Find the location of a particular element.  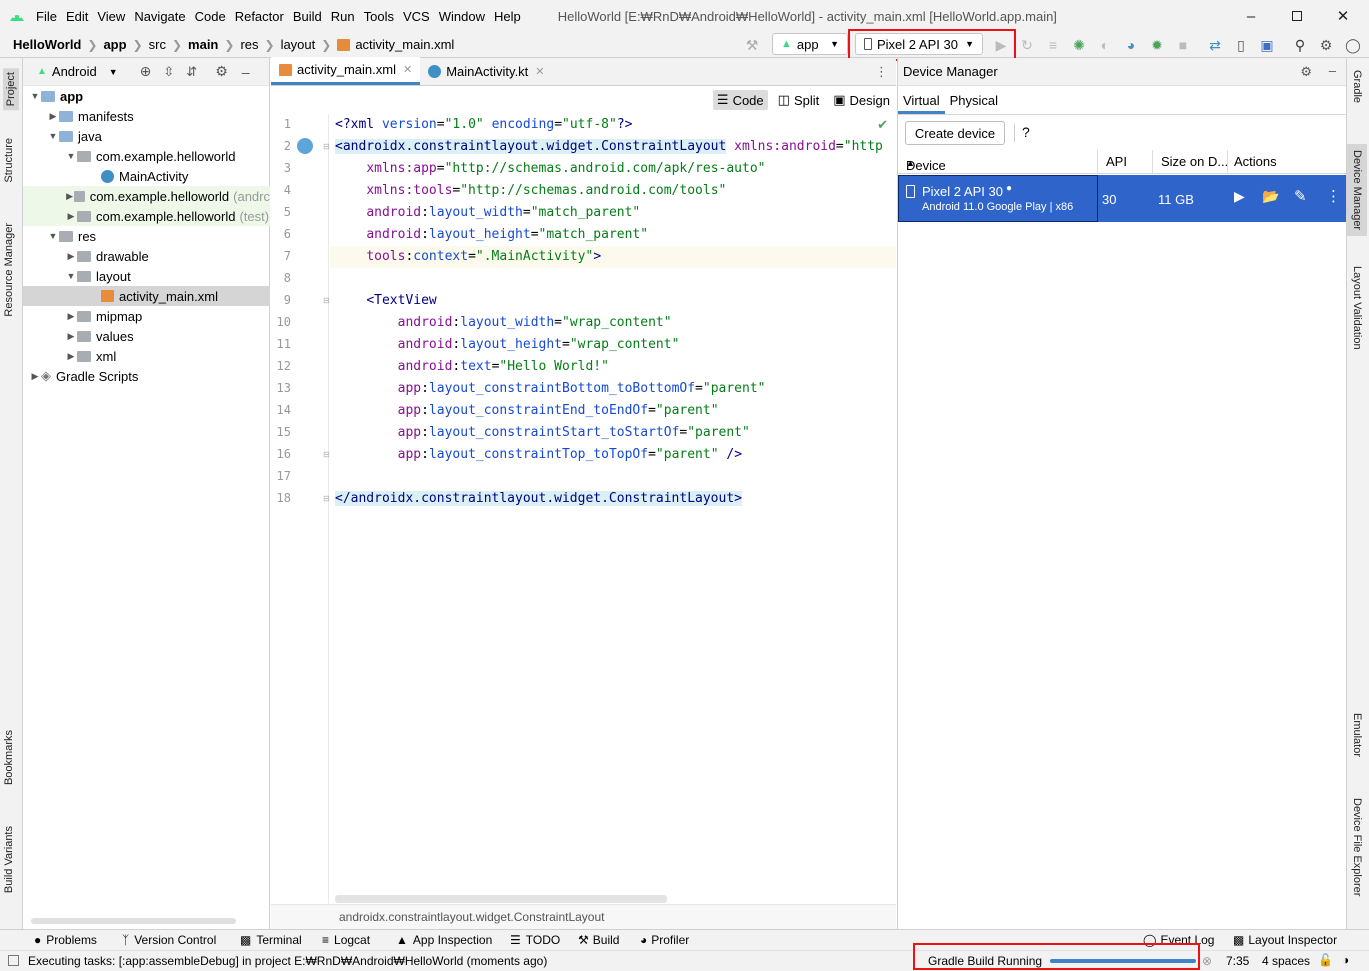

tab-virtual: Virtual is located at coordinates (921, 103).